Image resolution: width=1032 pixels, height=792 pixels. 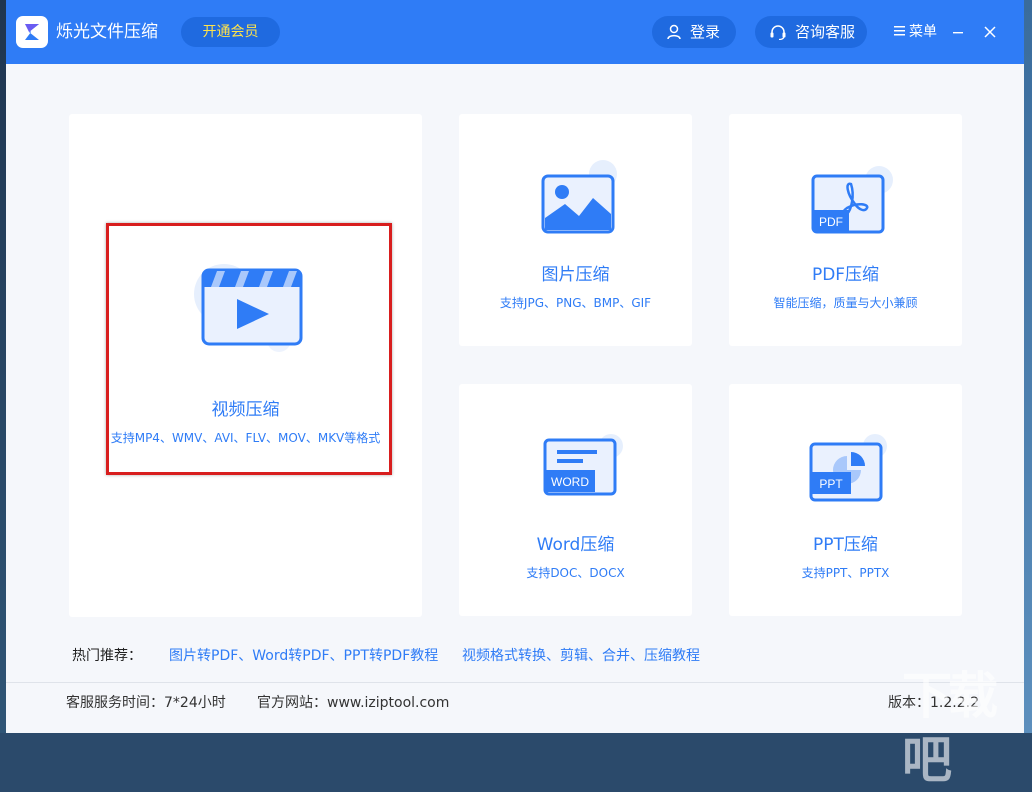 I want to click on app-title: 烁光文件压缩, so click(x=107, y=32).